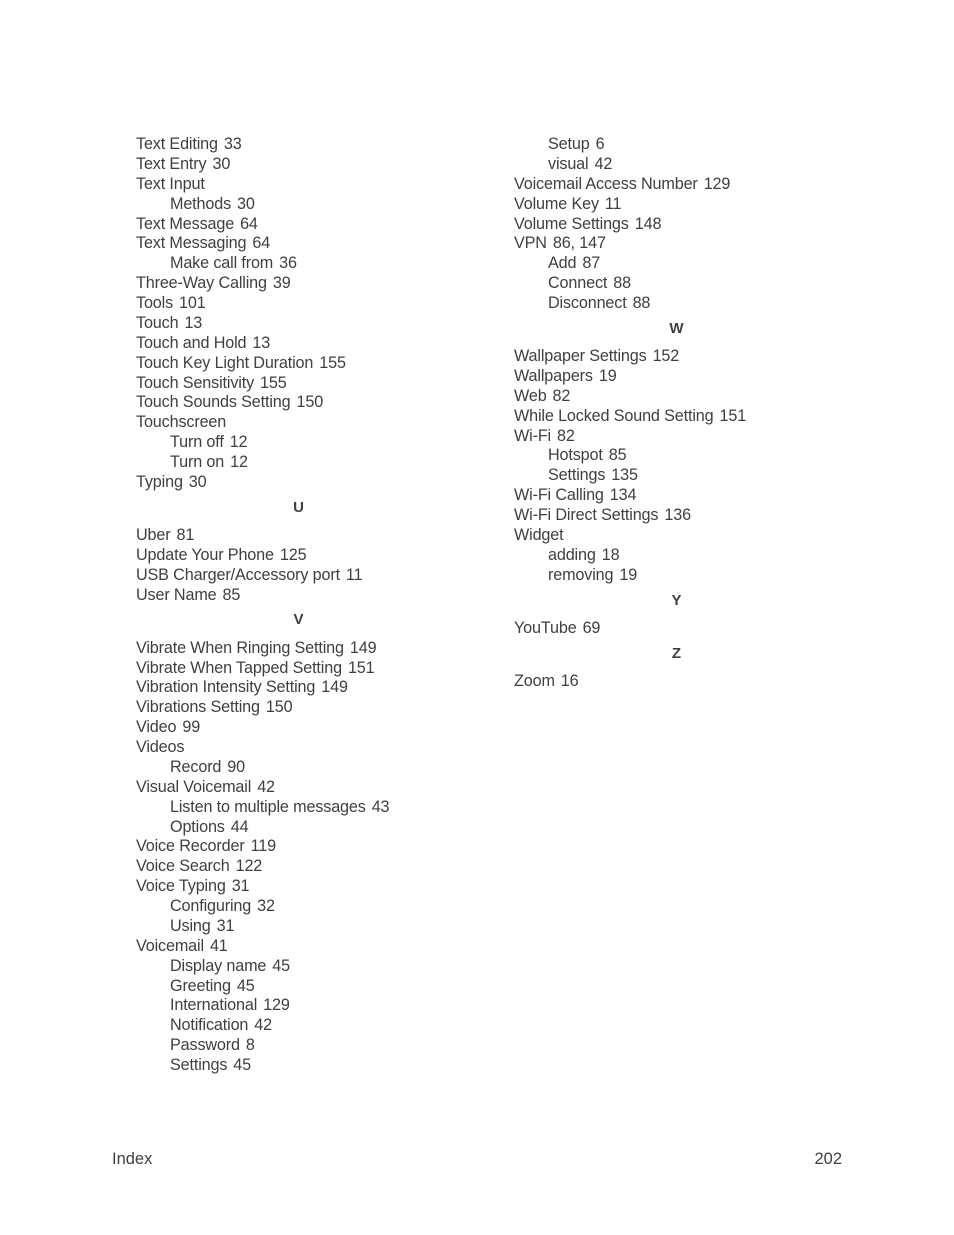 The height and width of the screenshot is (1235, 954). I want to click on page-reference: 88, so click(622, 283).